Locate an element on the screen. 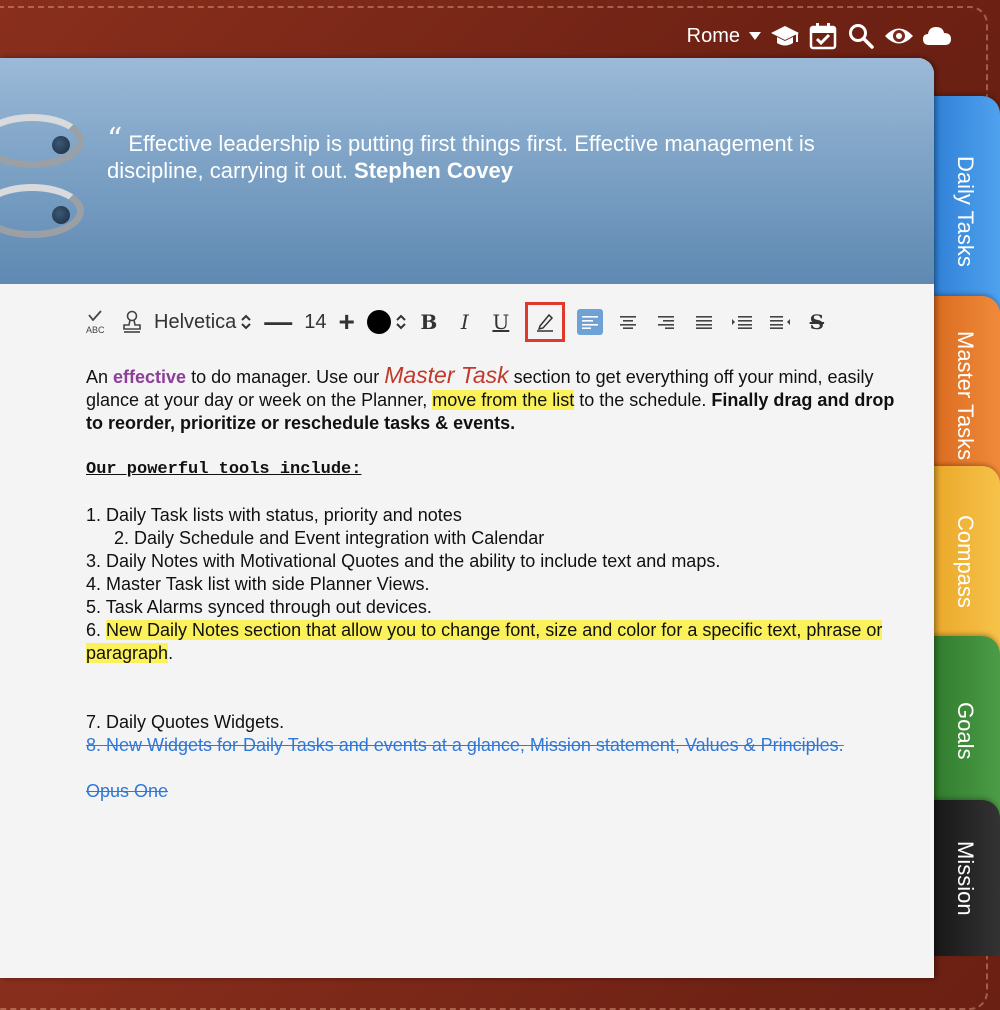 The width and height of the screenshot is (1000, 1010). stamp-icon is located at coordinates (132, 322).